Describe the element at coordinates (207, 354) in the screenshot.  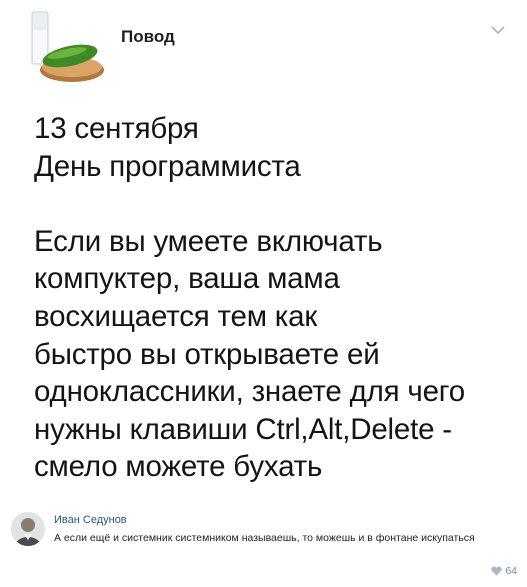
I see `post-line: быстро вы открываете ей` at that location.